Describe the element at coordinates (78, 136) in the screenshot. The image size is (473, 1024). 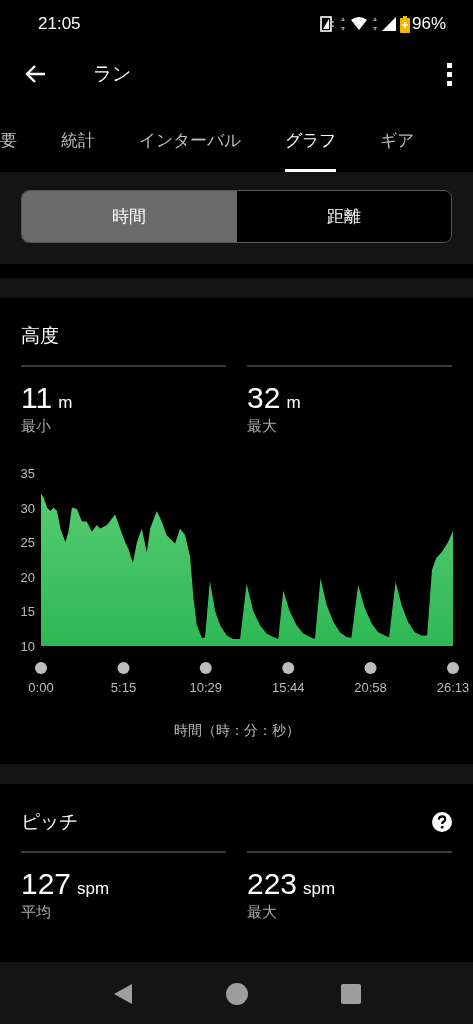
I see `tab: 統計` at that location.